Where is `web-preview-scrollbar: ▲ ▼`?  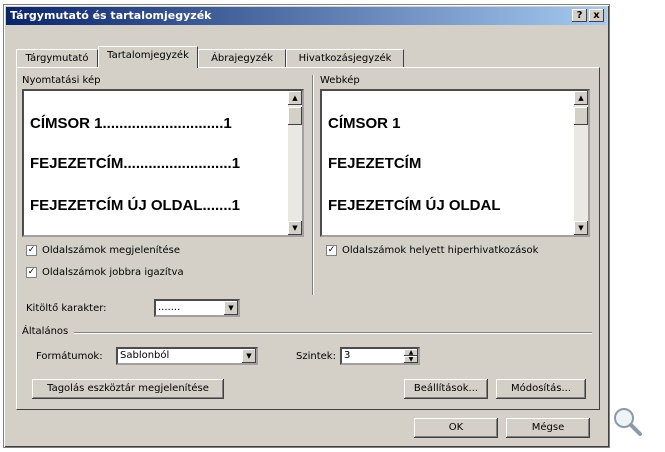 web-preview-scrollbar: ▲ ▼ is located at coordinates (581, 163).